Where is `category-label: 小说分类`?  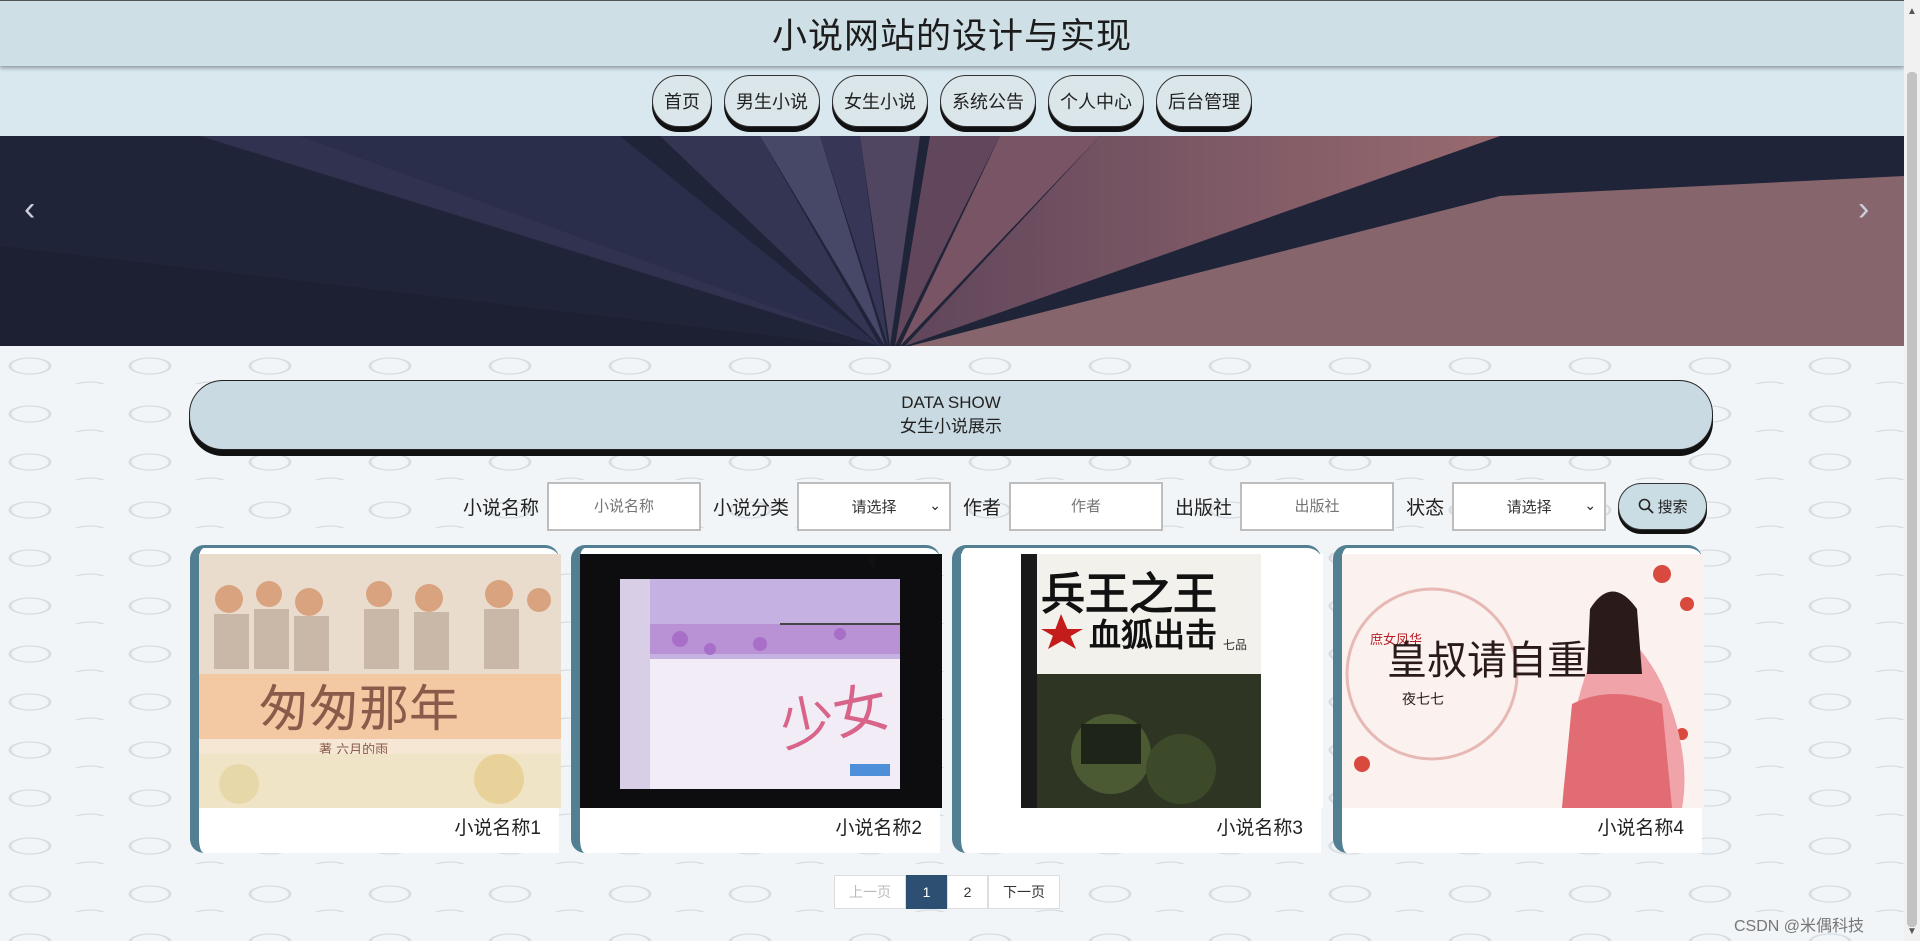
category-label: 小说分类 is located at coordinates (751, 508).